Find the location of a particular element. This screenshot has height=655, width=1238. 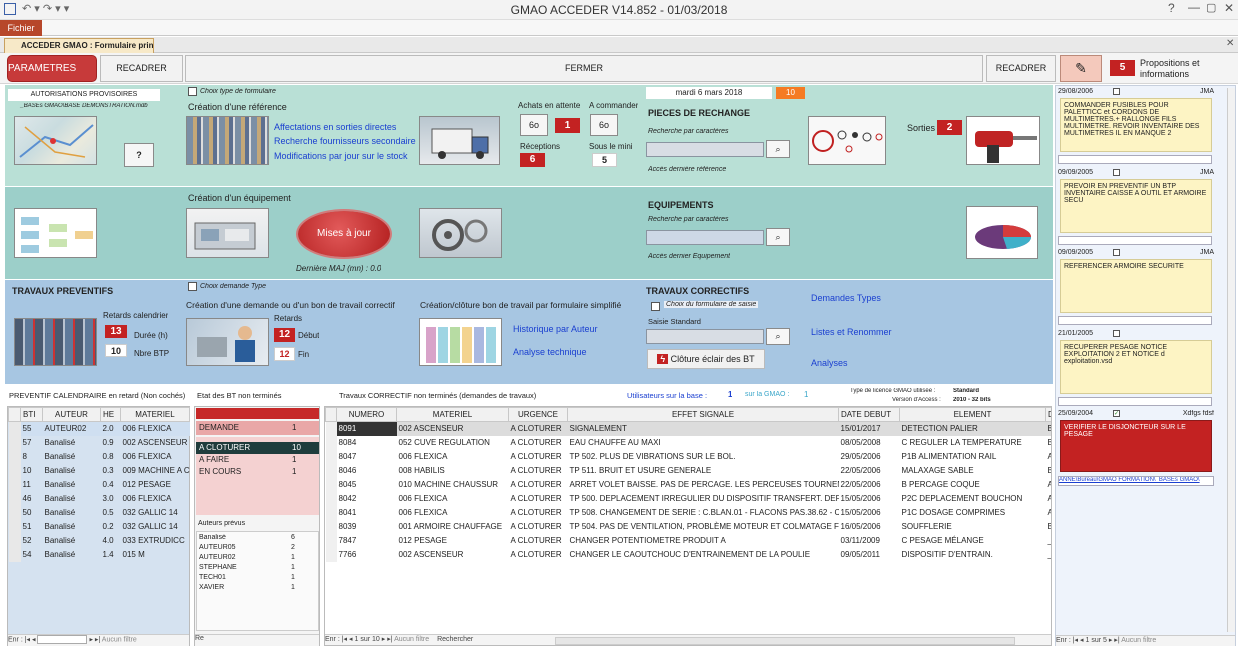

correctif-search-button: ⌕ is located at coordinates (778, 336).